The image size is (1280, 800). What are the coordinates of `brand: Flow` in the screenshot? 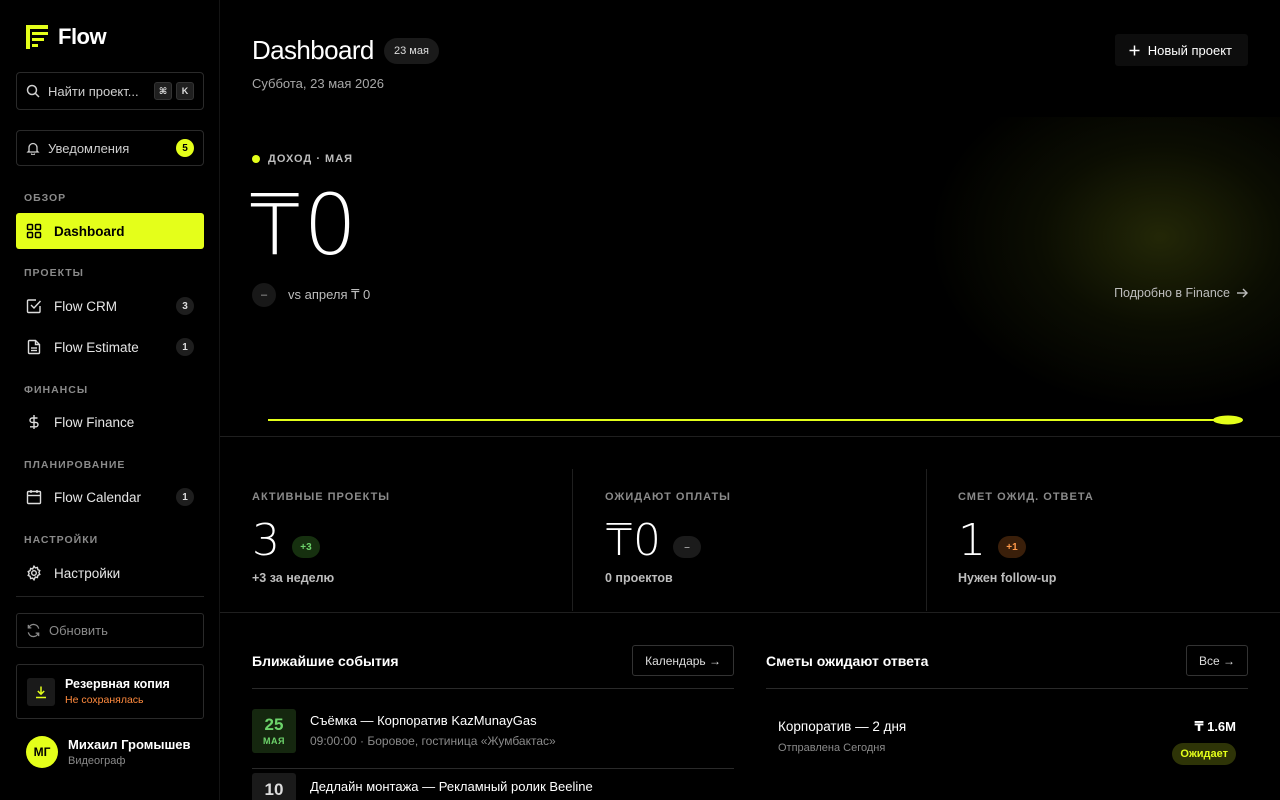 It's located at (66, 37).